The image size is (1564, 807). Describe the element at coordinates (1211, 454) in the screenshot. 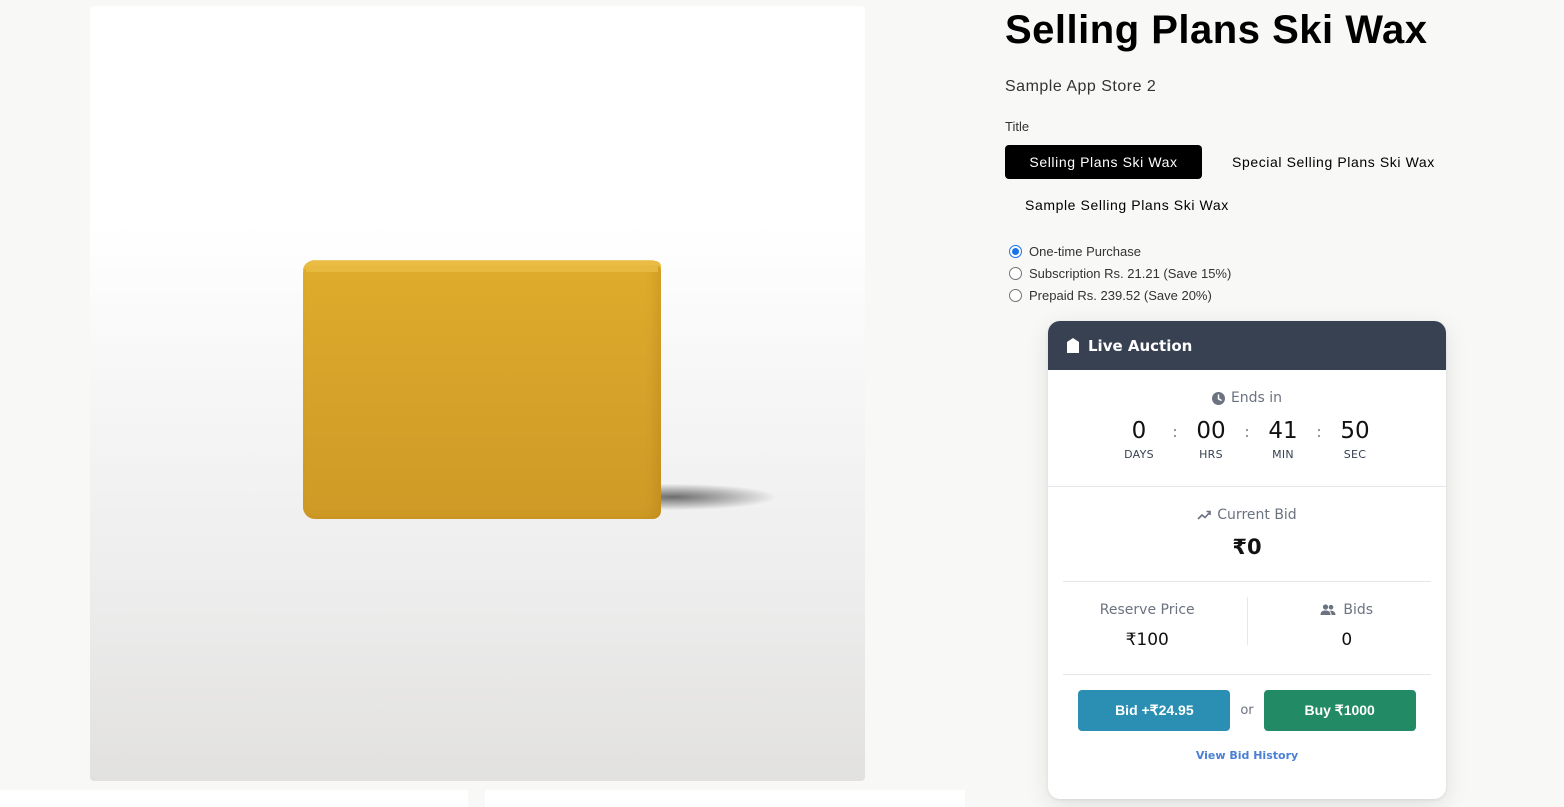

I see `countdown-hours-label: HRS` at that location.